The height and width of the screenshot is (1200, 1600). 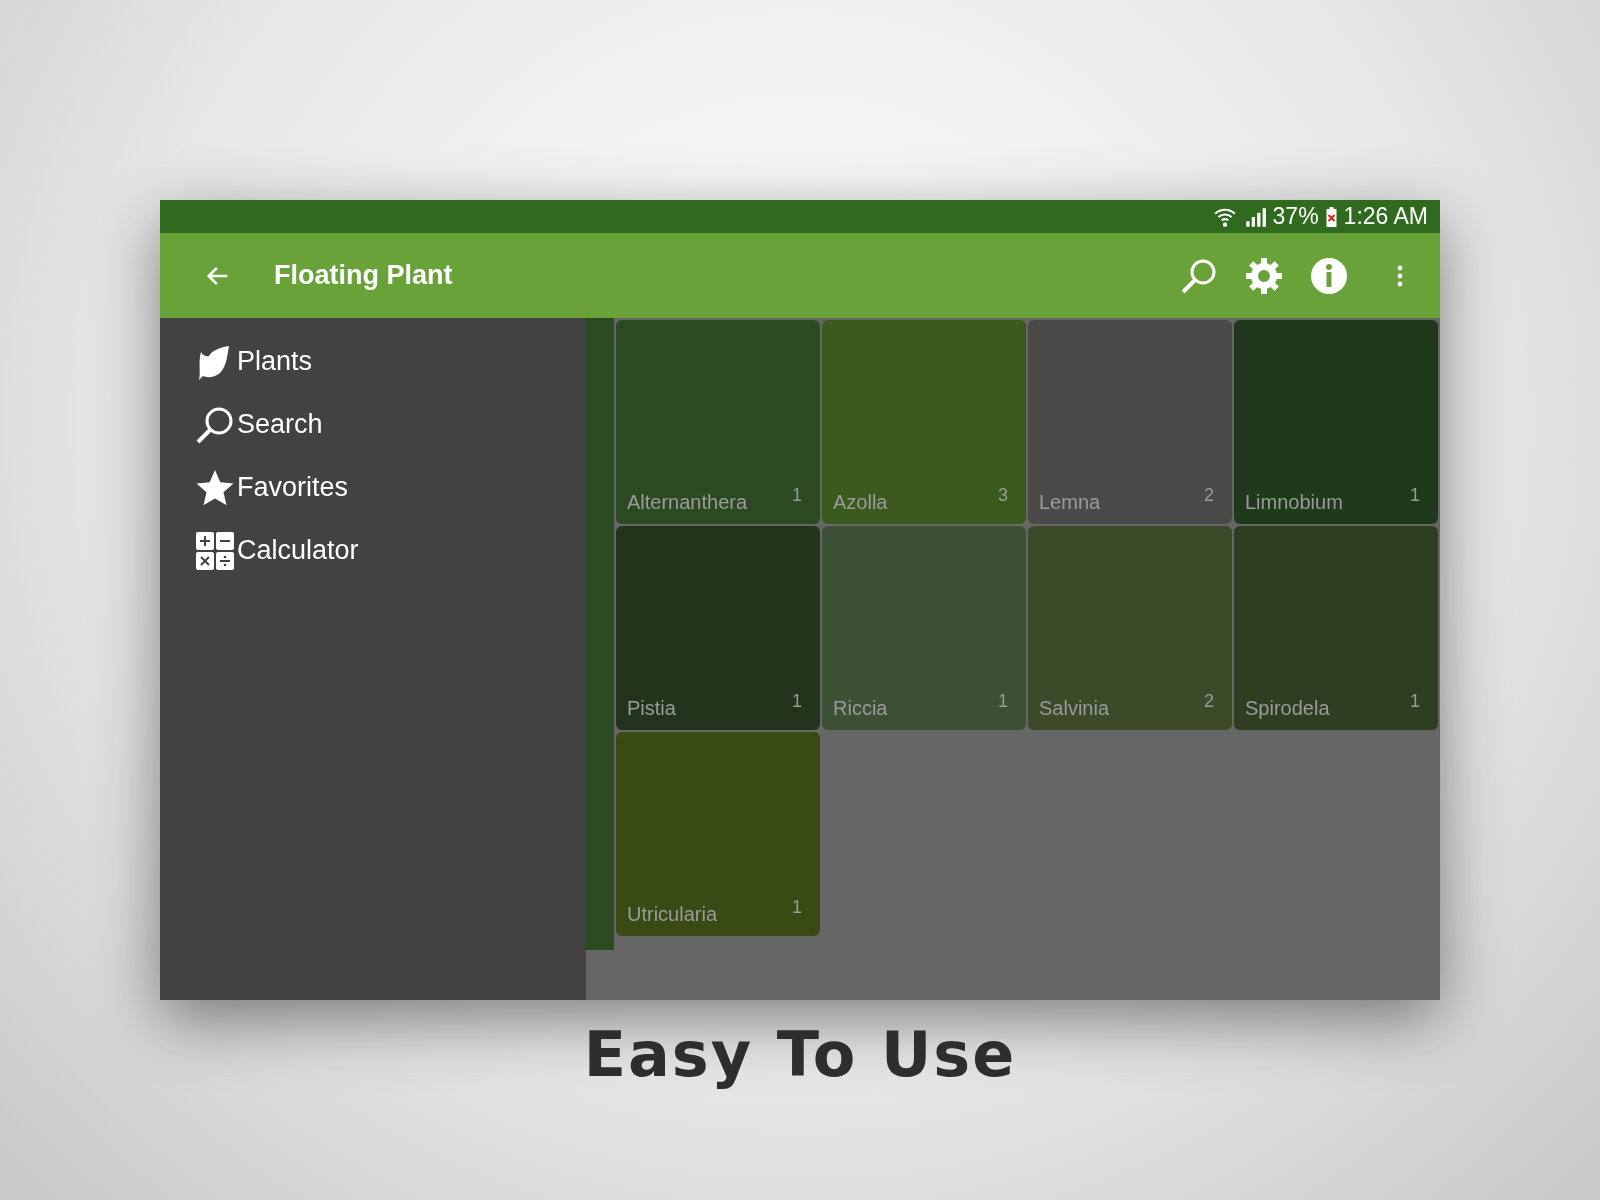 I want to click on plant-tile: Limnobium 1, so click(x=1336, y=422).